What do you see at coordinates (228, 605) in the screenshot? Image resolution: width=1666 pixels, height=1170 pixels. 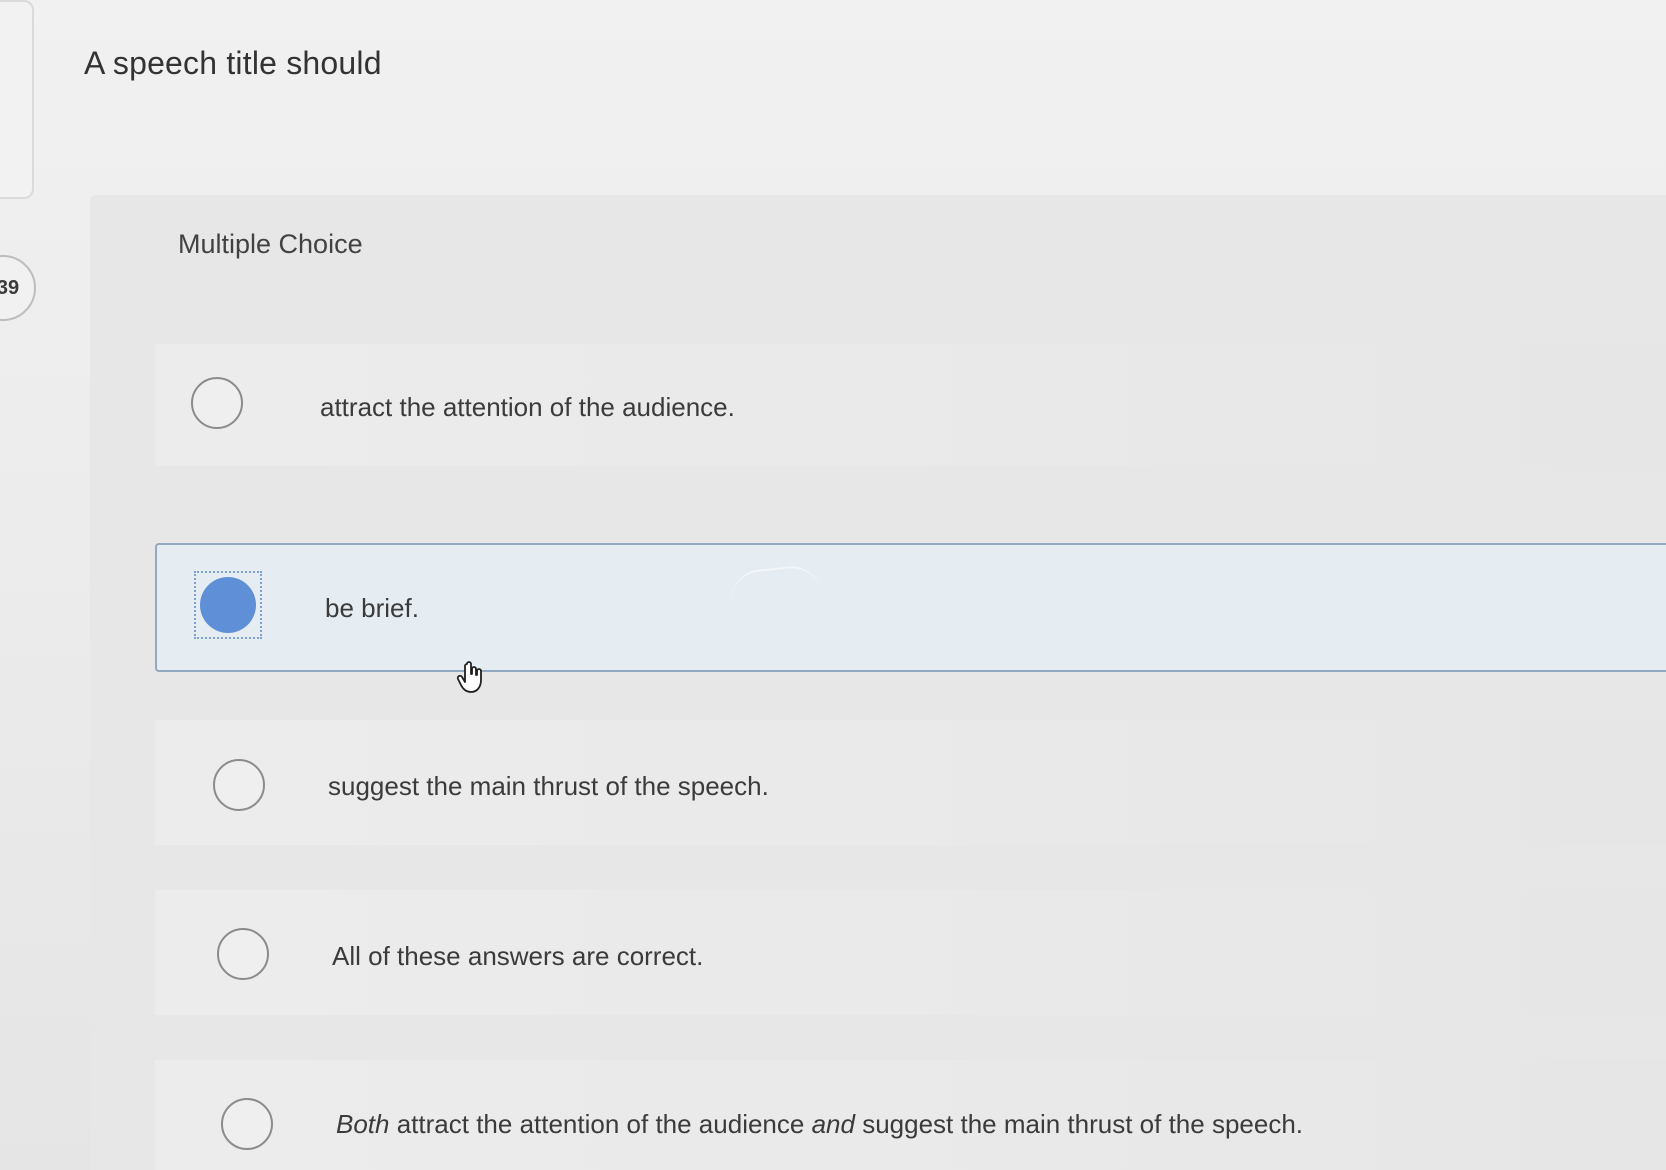 I see `radio-filled-icon` at bounding box center [228, 605].